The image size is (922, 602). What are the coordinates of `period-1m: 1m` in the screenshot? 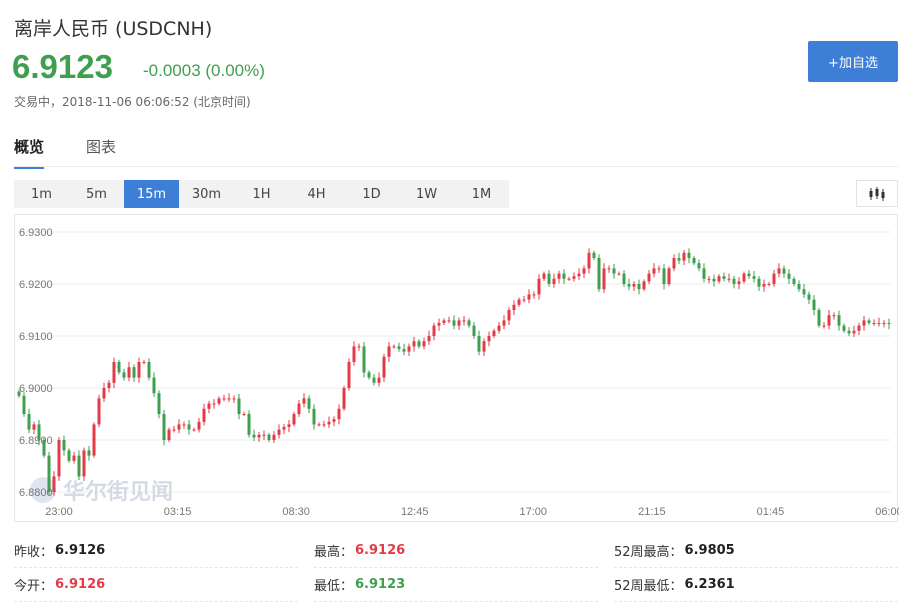 It's located at (41, 194).